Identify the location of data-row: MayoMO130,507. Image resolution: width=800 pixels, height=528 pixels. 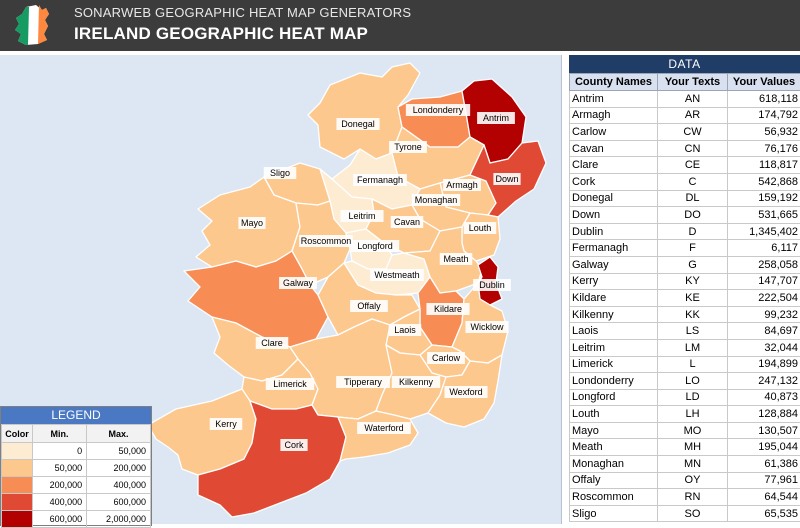
(685, 430).